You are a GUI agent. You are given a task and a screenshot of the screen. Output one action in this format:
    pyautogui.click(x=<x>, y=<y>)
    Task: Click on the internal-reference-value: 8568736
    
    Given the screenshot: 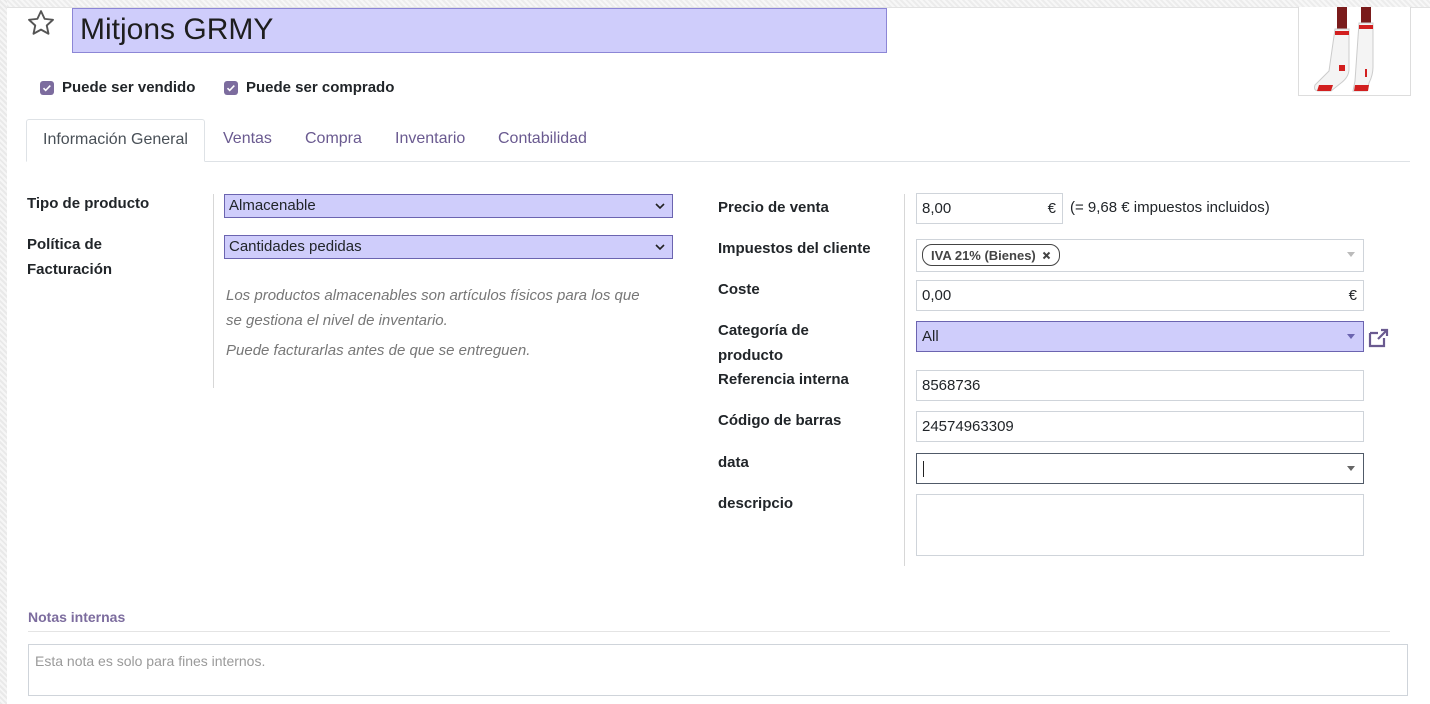 What is the action you would take?
    pyautogui.click(x=951, y=385)
    